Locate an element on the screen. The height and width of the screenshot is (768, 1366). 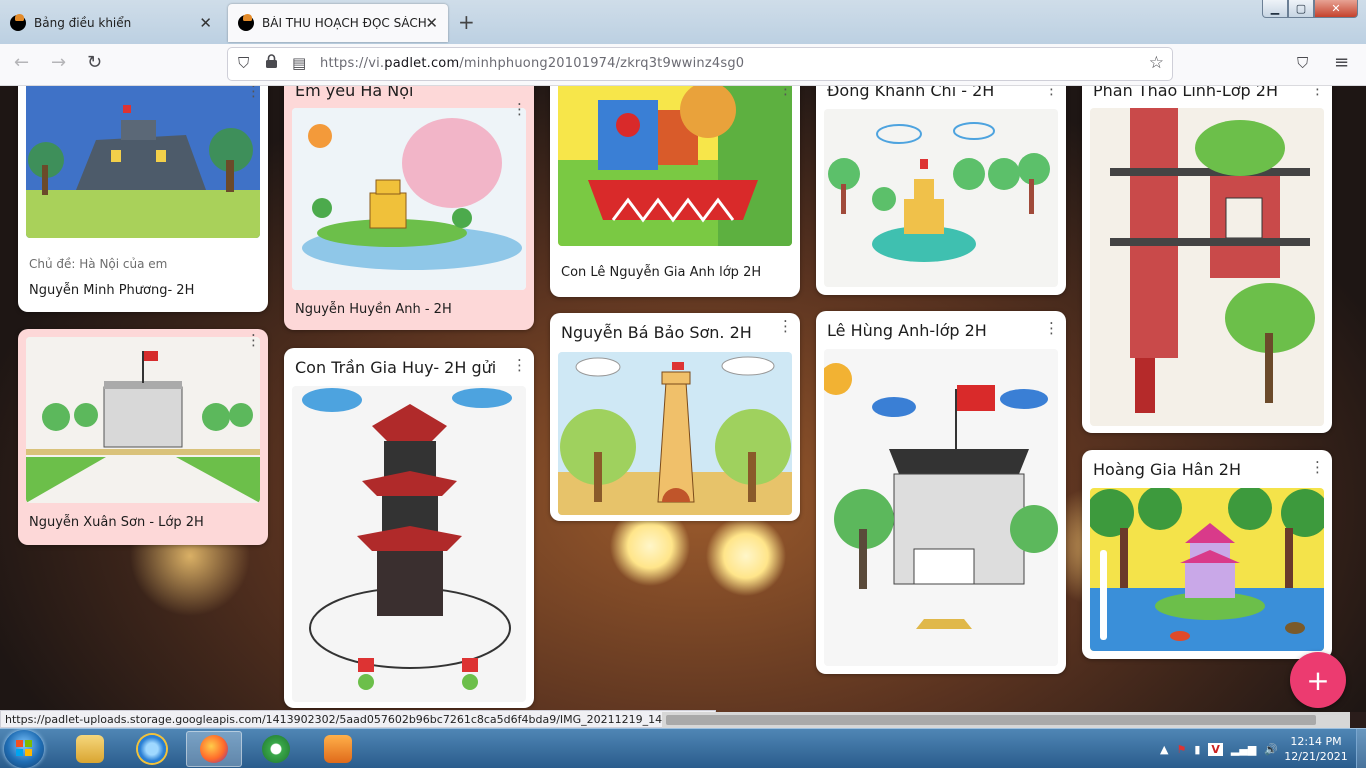
post-caption: Nguyễn Xuân Sơn - Lớp 2H is located at coordinates (116, 522).